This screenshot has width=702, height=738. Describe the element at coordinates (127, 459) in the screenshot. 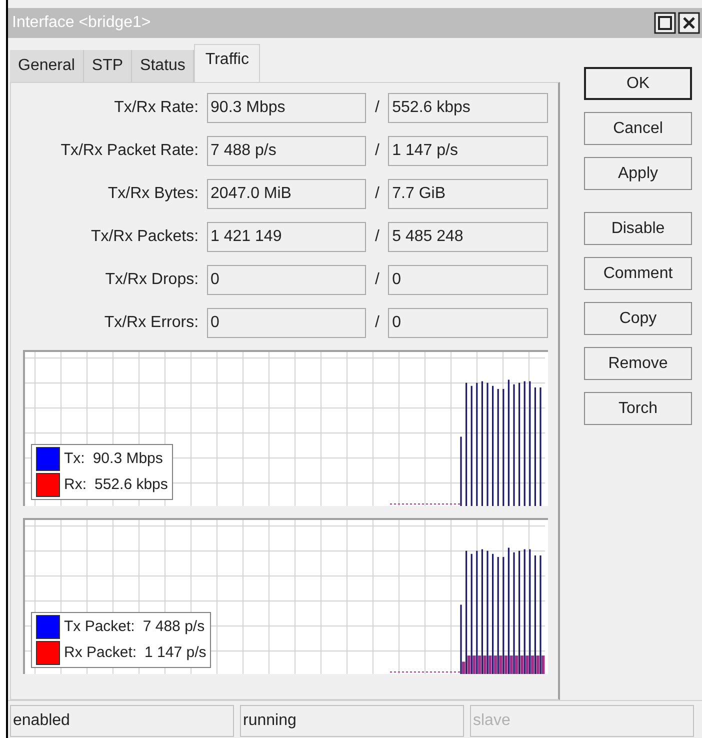

I see `legend-value: 90.3 Mbps` at that location.